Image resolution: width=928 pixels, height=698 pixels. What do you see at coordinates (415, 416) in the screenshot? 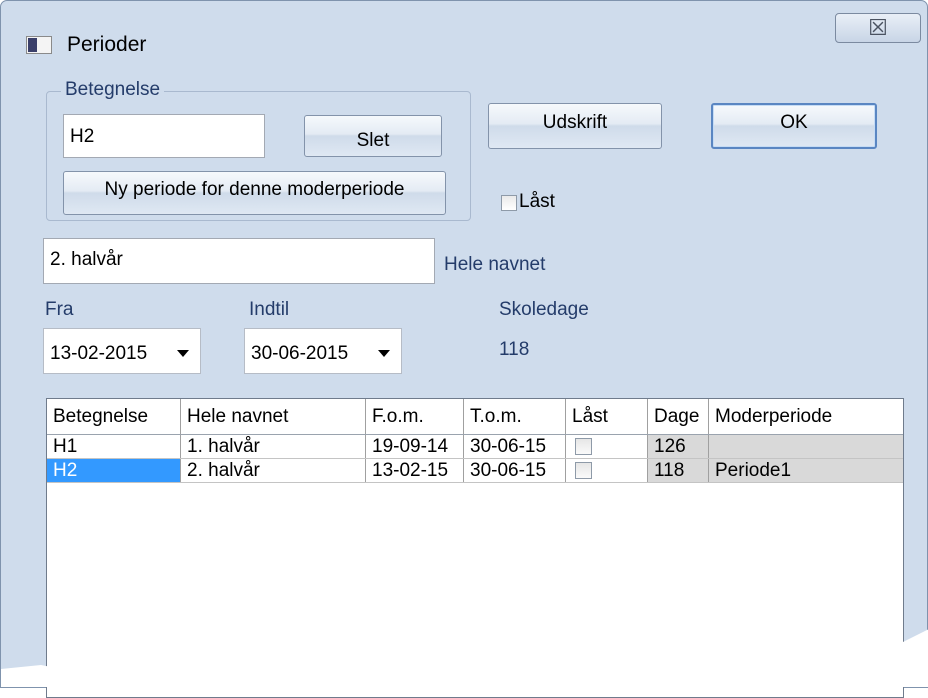
I see `column-header-from: F.o.m.` at bounding box center [415, 416].